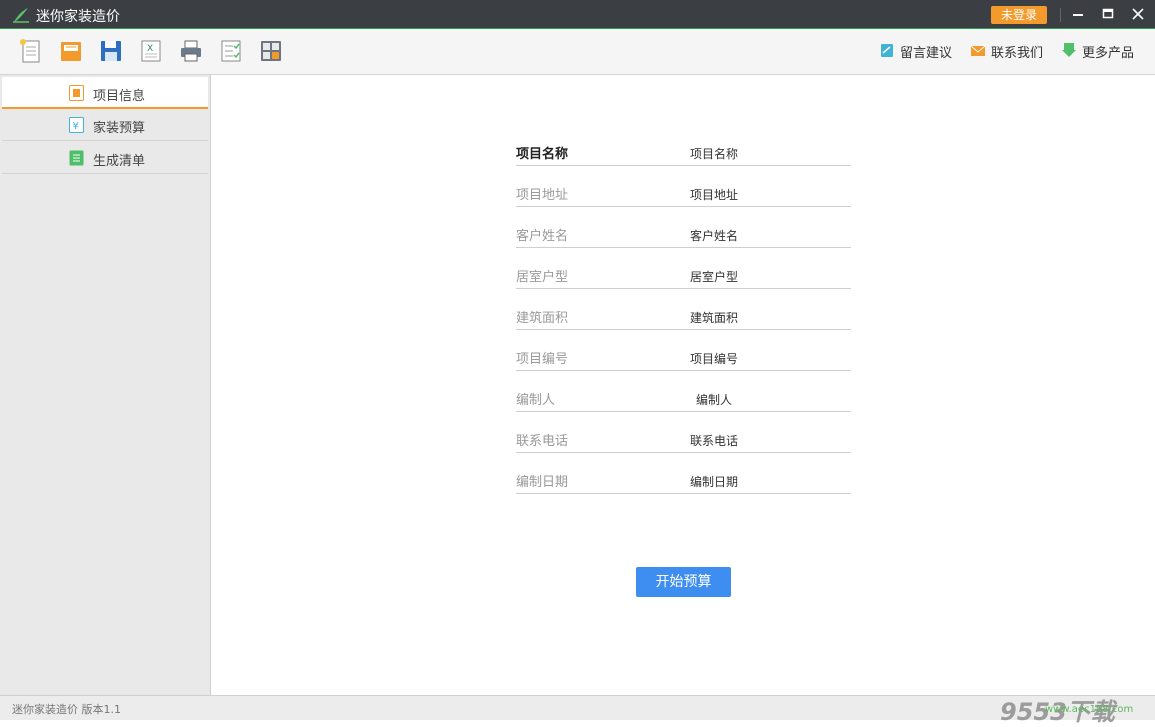  What do you see at coordinates (714, 481) in the screenshot?
I see `field-input: 编制日期` at bounding box center [714, 481].